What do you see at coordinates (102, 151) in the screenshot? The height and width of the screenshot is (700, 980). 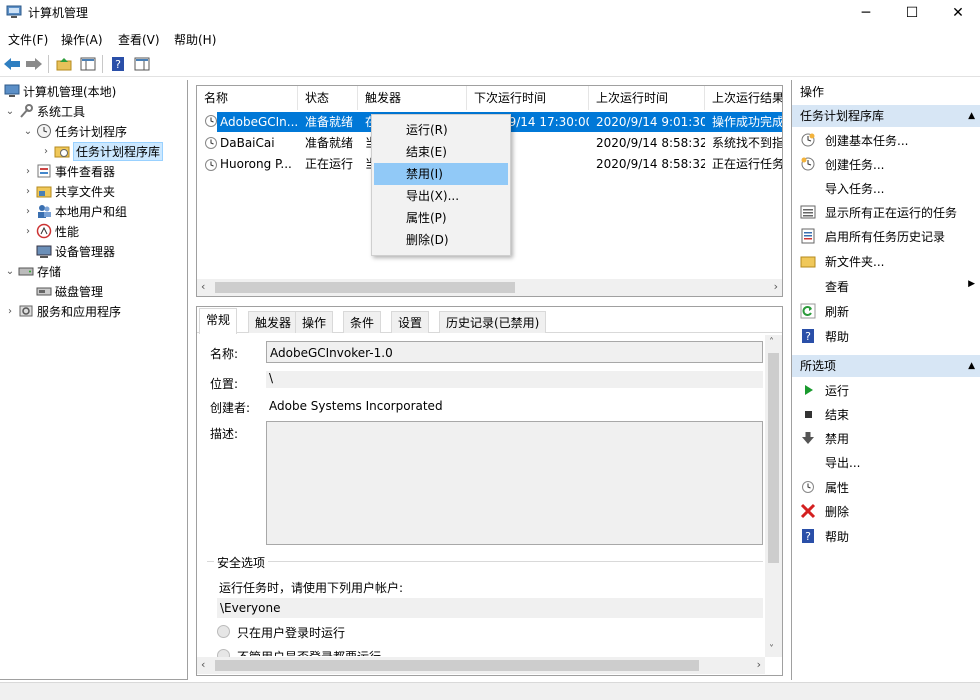 I see `tree-item-task-library: › 任务计划程序库` at bounding box center [102, 151].